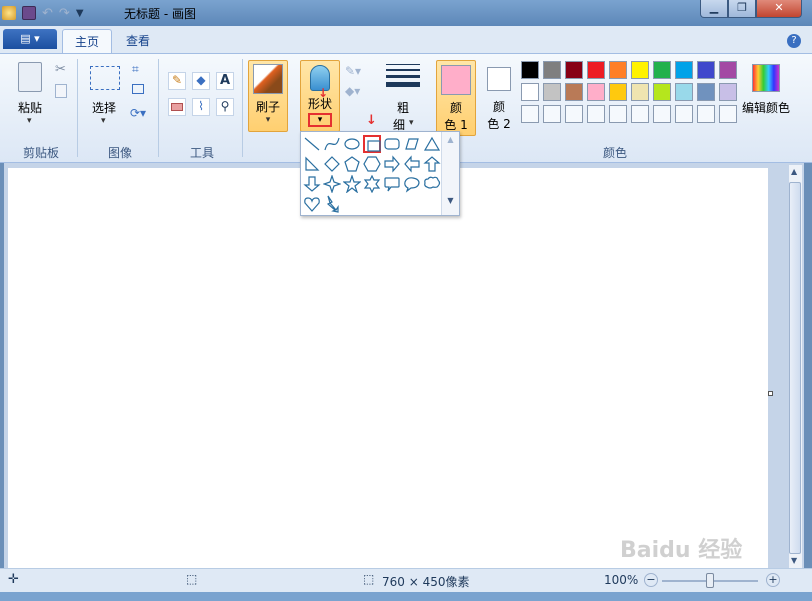  What do you see at coordinates (450, 173) in the screenshot?
I see `gallery-scrollbar: ▲ ▼` at bounding box center [450, 173].